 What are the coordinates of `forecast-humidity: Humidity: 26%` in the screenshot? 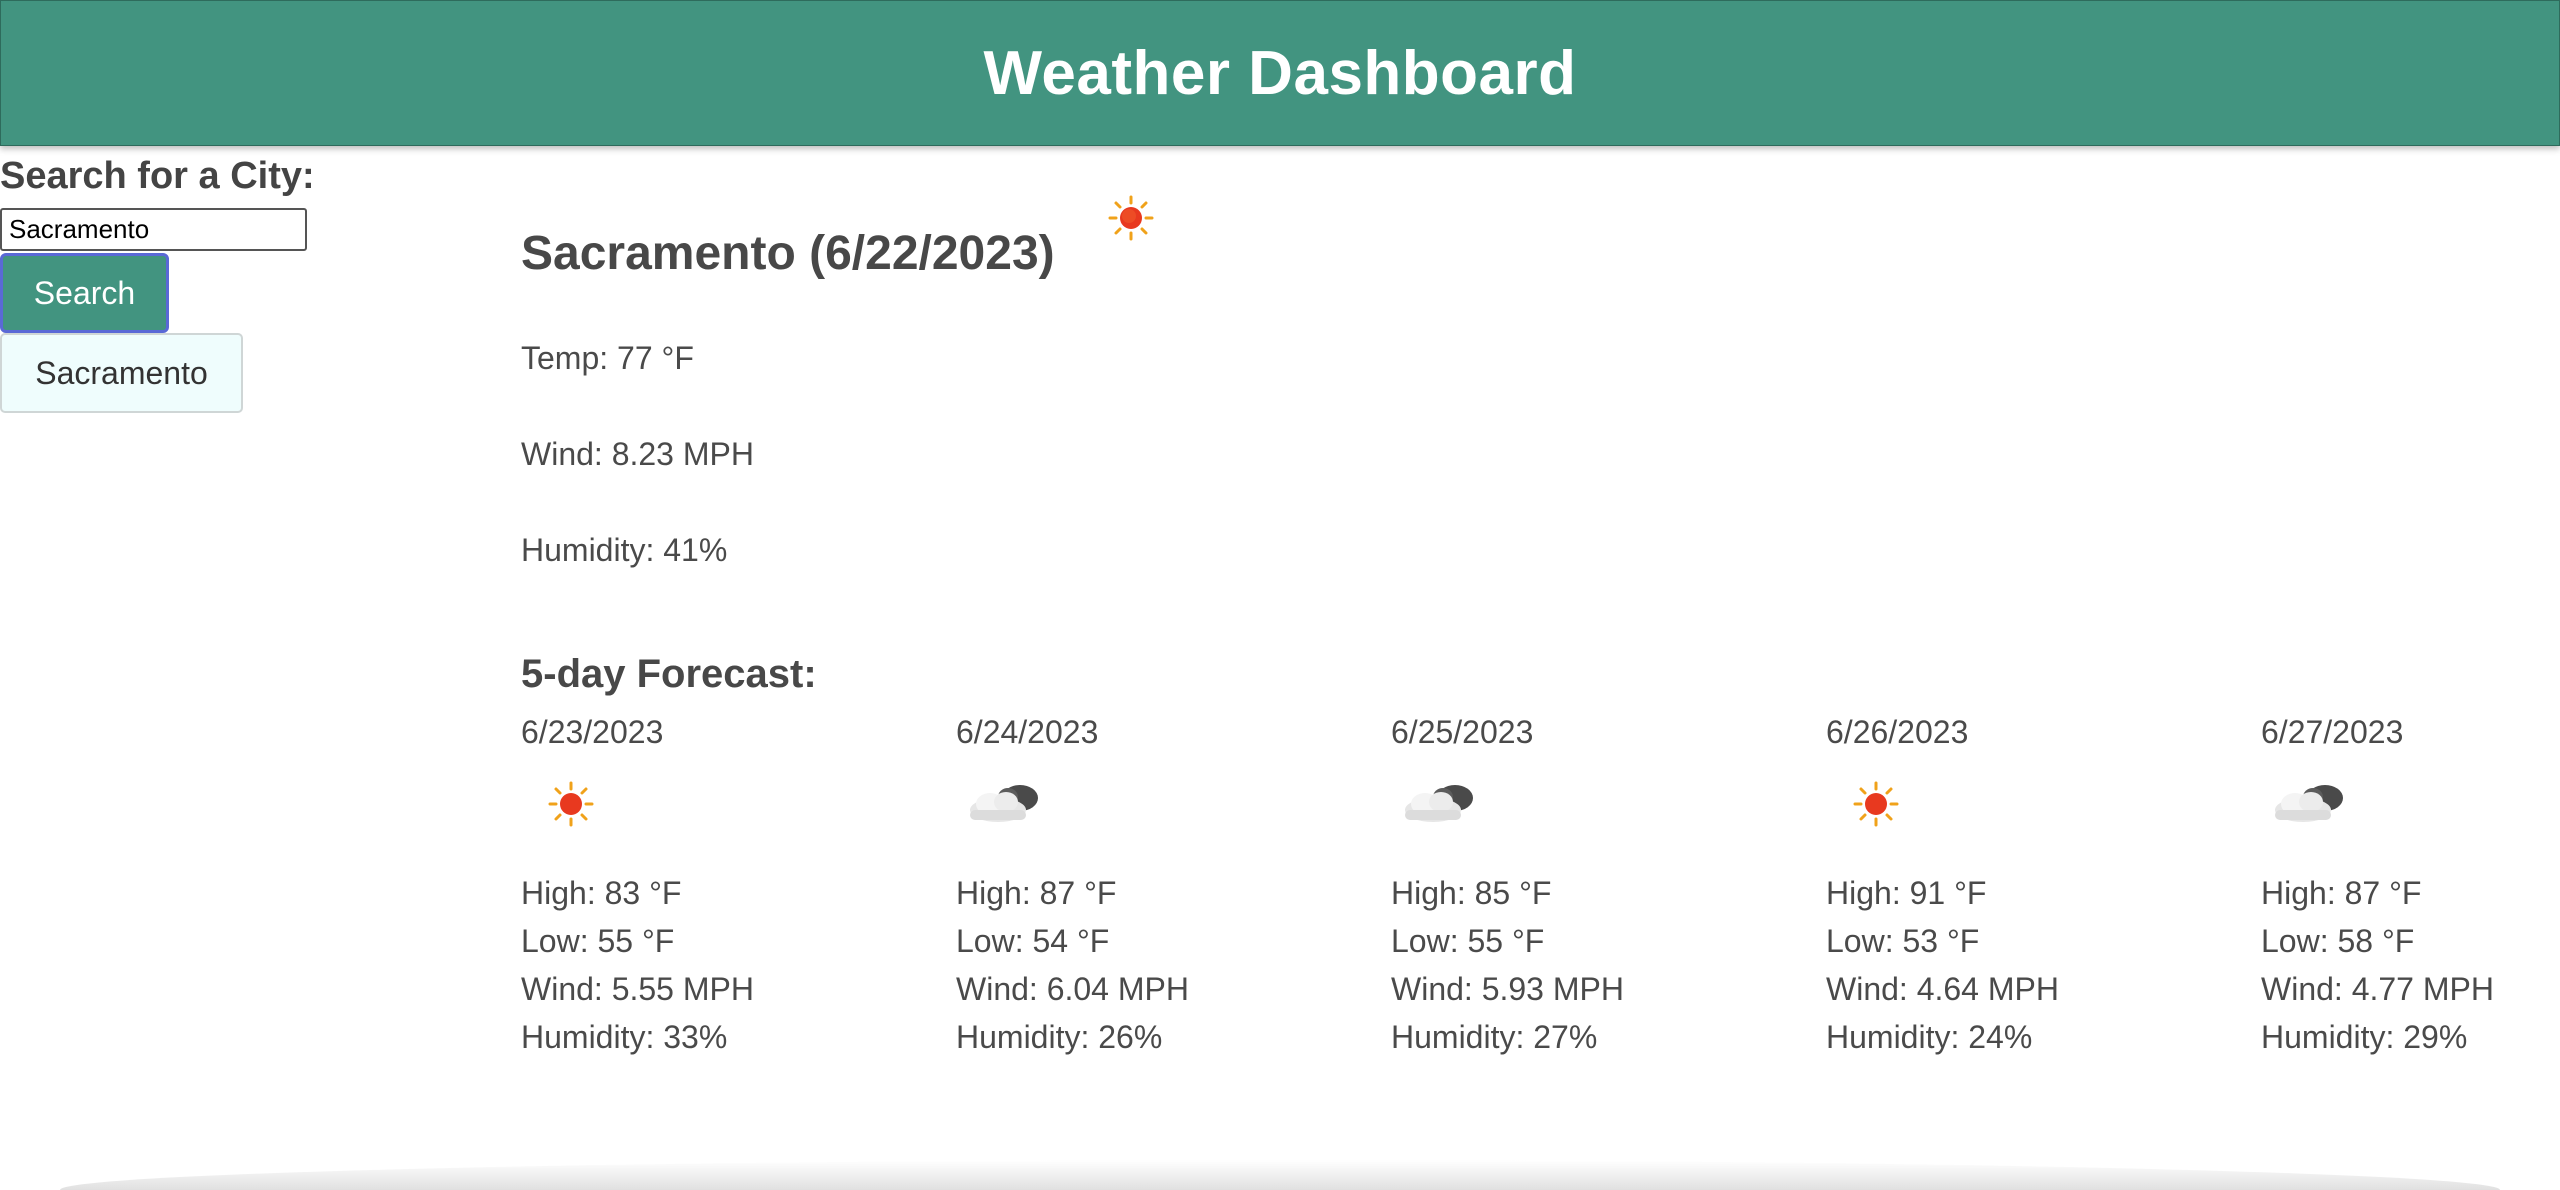 It's located at (1059, 1037).